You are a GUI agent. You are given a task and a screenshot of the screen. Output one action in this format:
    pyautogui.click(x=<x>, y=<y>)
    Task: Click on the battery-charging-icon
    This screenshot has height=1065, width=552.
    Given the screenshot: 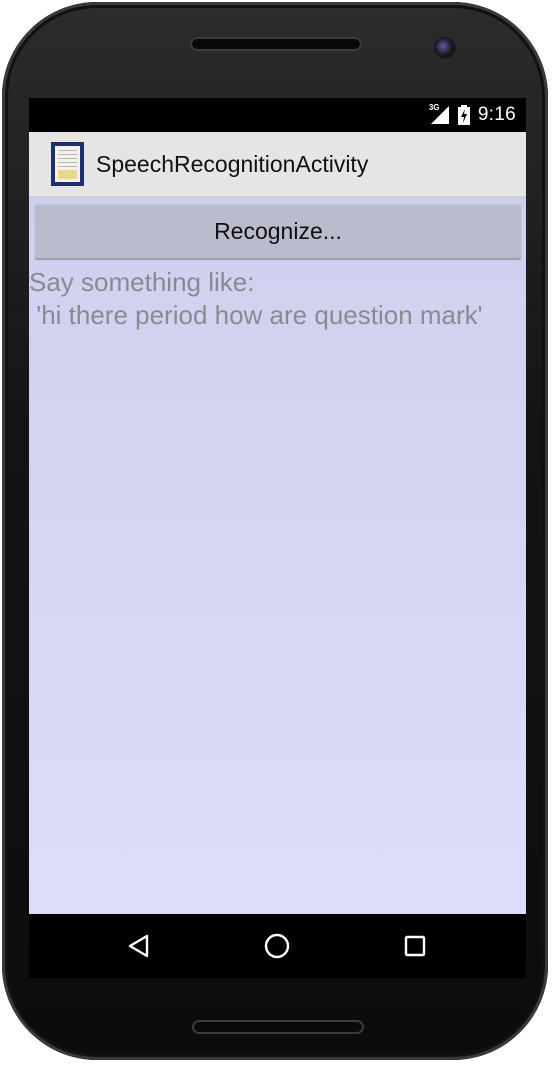 What is the action you would take?
    pyautogui.click(x=463, y=115)
    